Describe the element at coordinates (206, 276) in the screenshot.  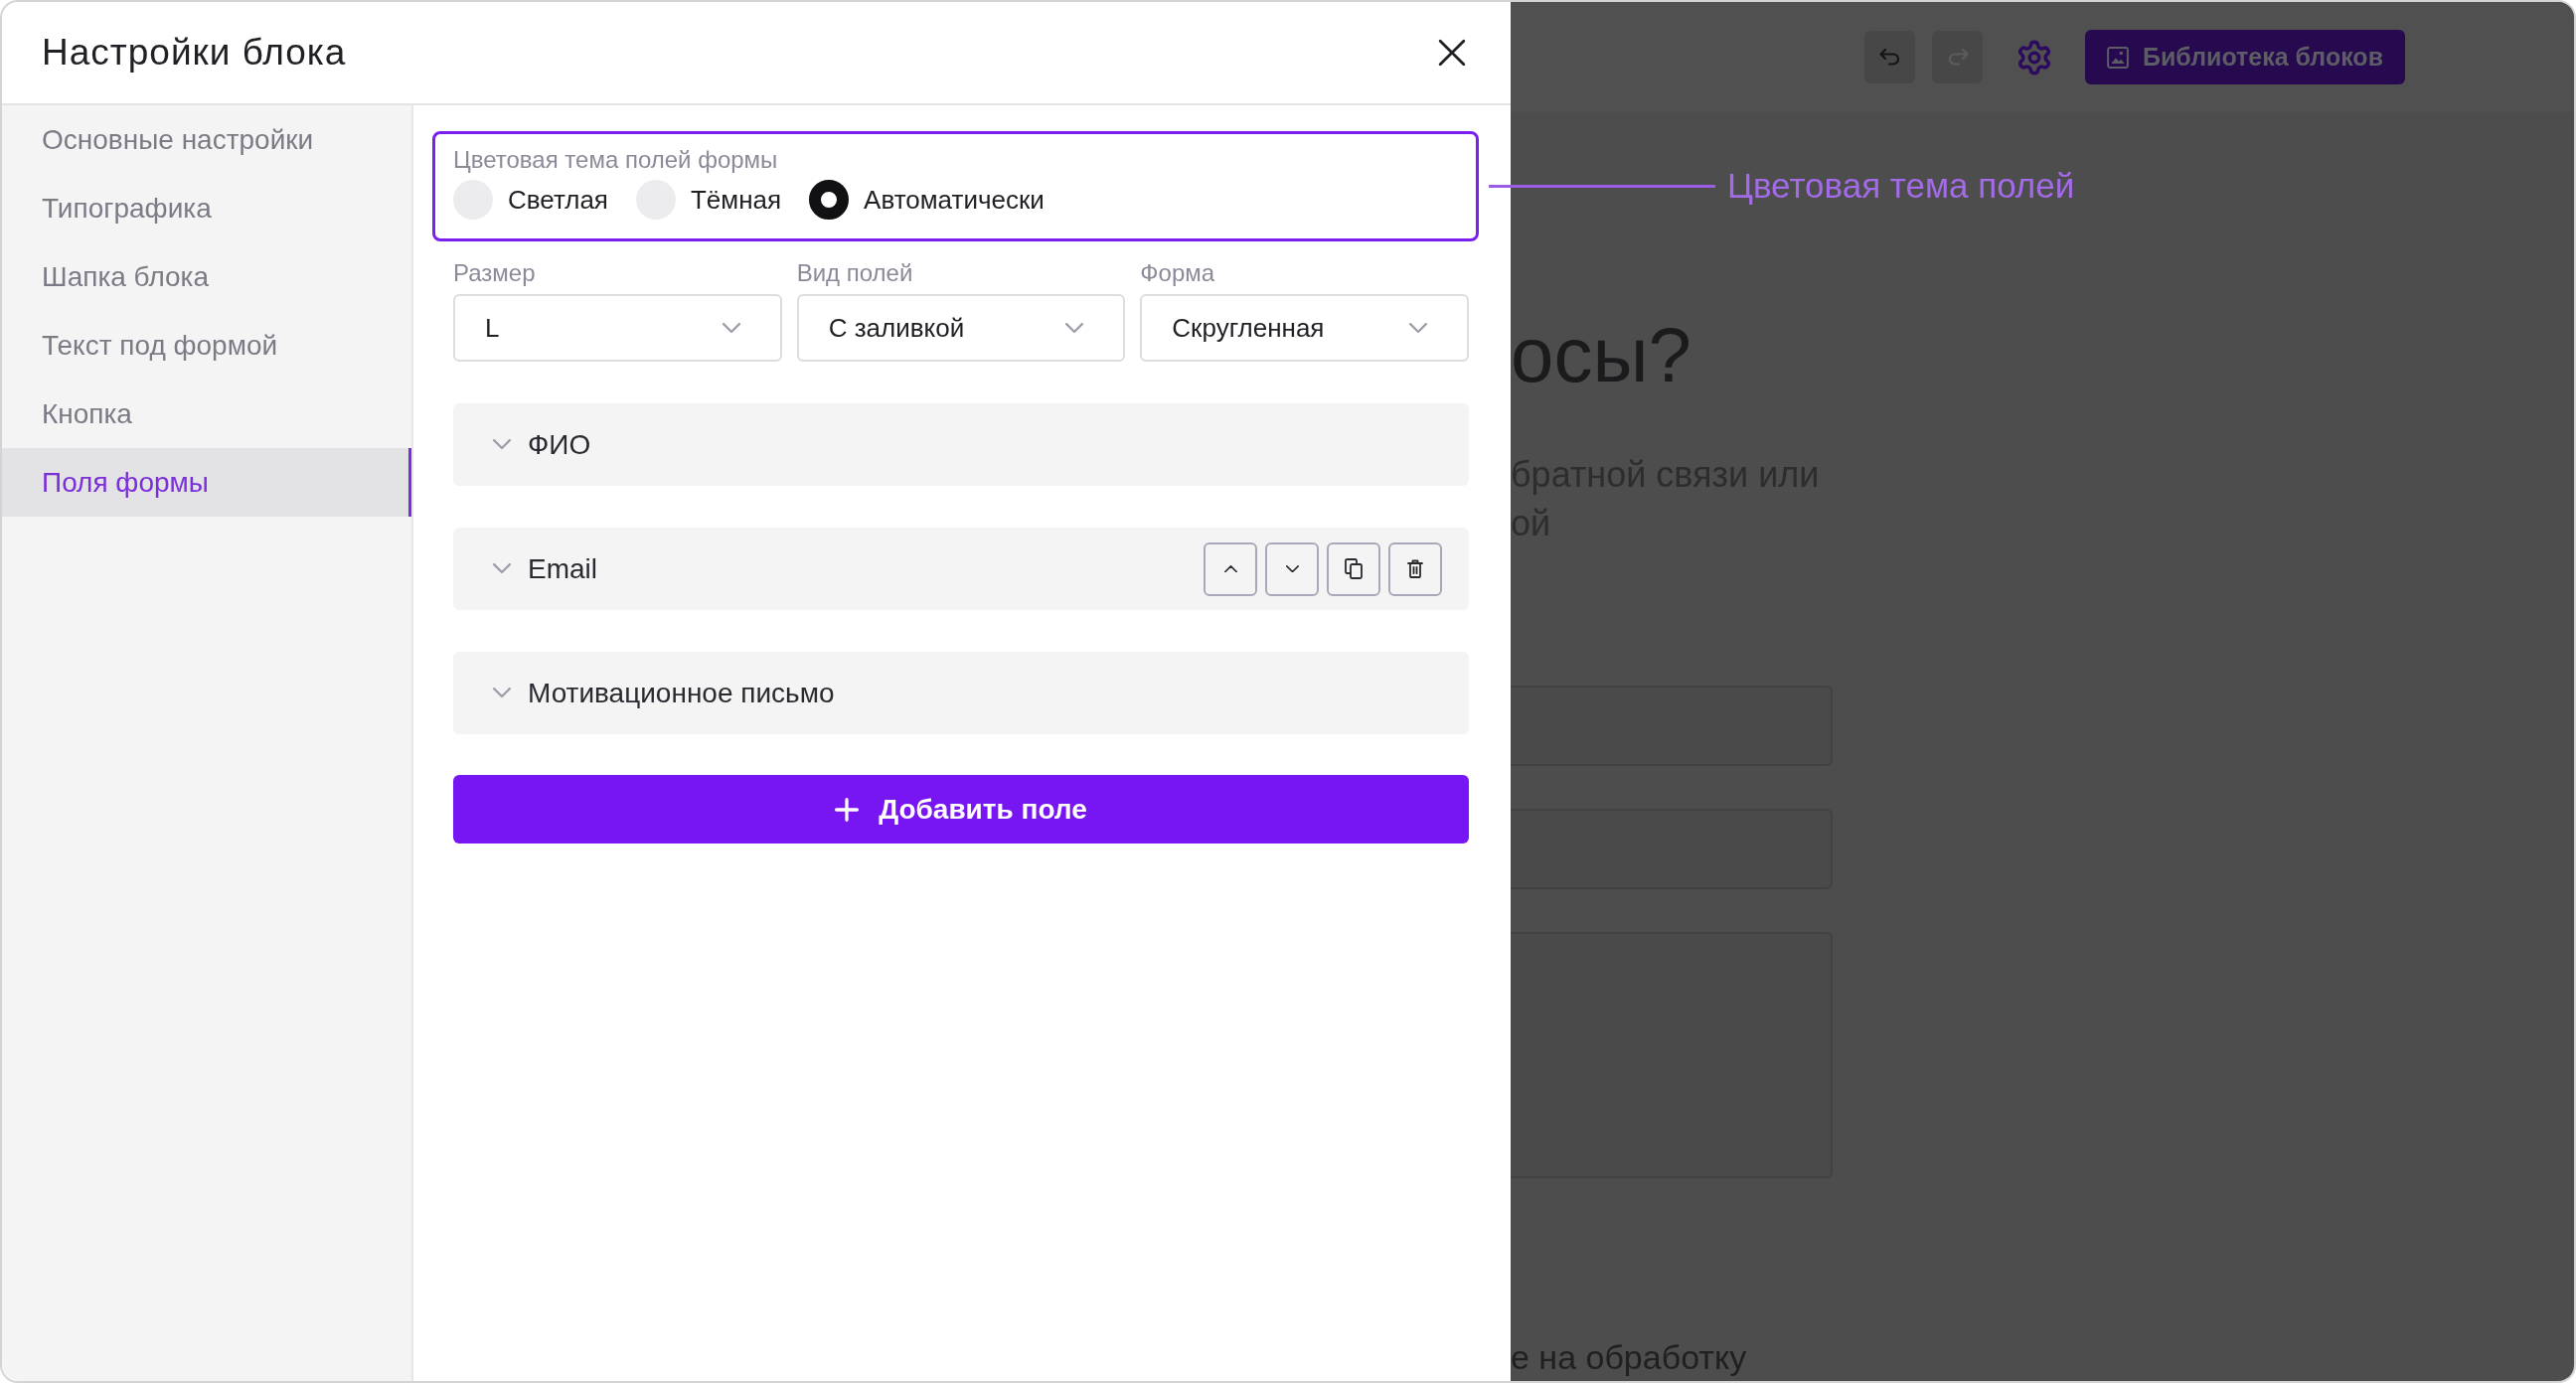
I see `sidebar-item: Шапка блока` at that location.